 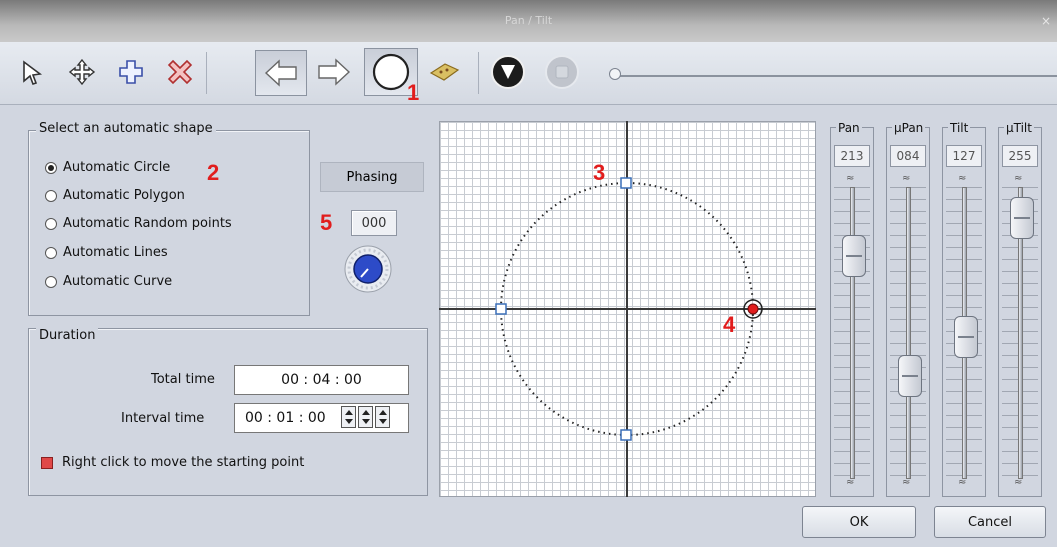 I want to click on duration-group-label: Duration, so click(x=67, y=335).